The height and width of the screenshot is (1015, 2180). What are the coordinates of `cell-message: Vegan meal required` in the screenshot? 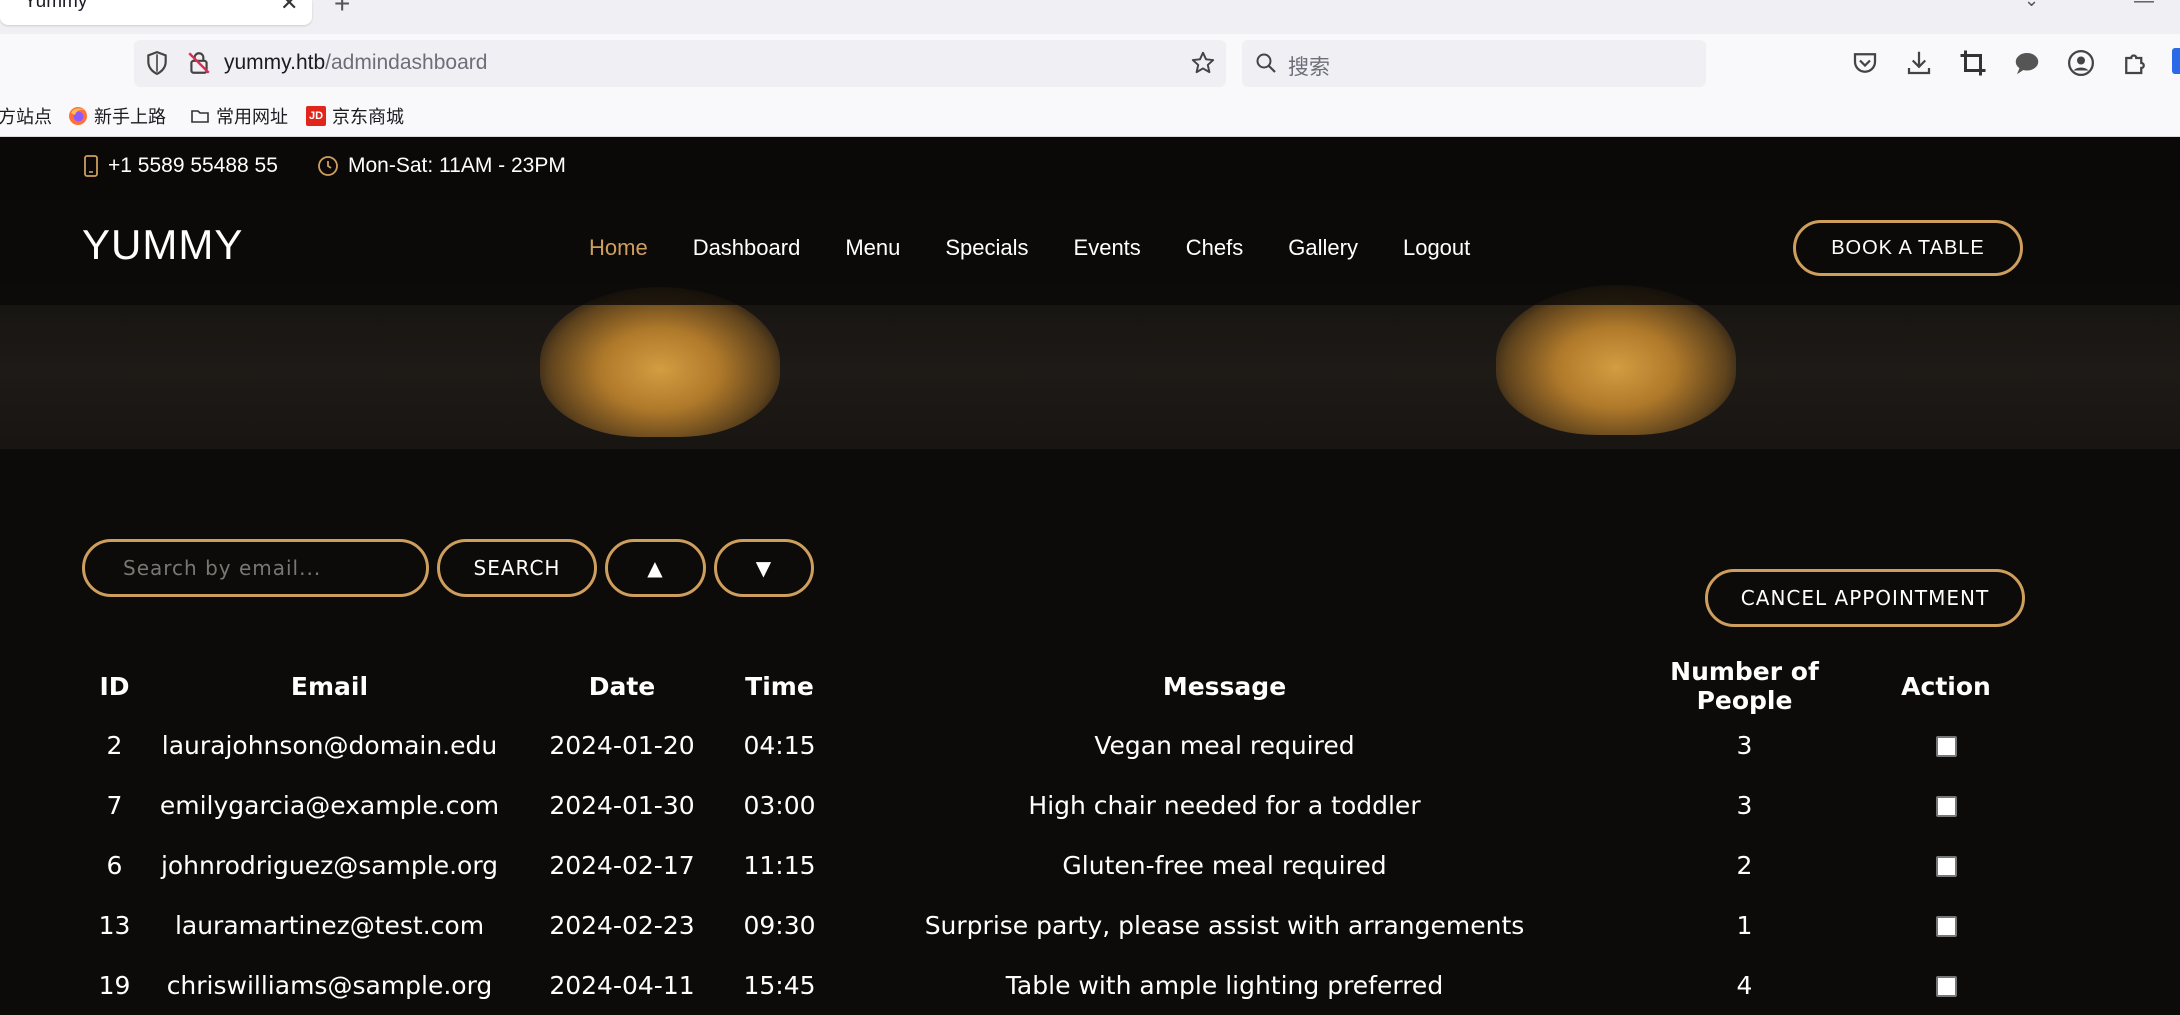 It's located at (1224, 745).